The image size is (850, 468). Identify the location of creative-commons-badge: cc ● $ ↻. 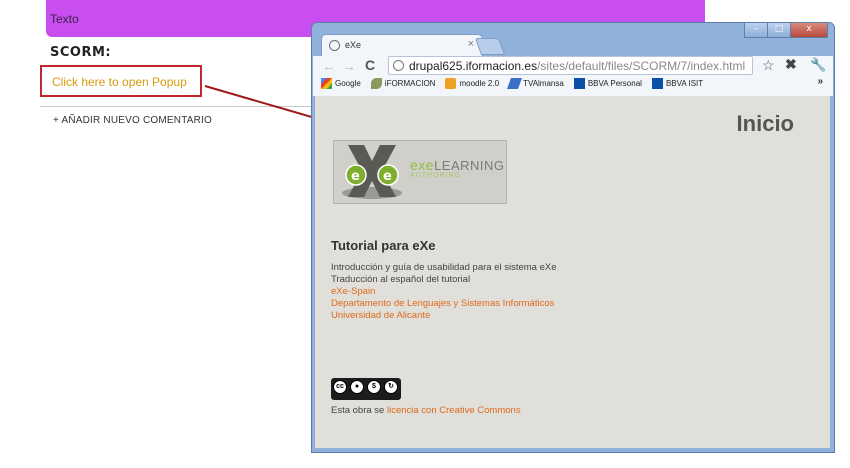
(366, 389).